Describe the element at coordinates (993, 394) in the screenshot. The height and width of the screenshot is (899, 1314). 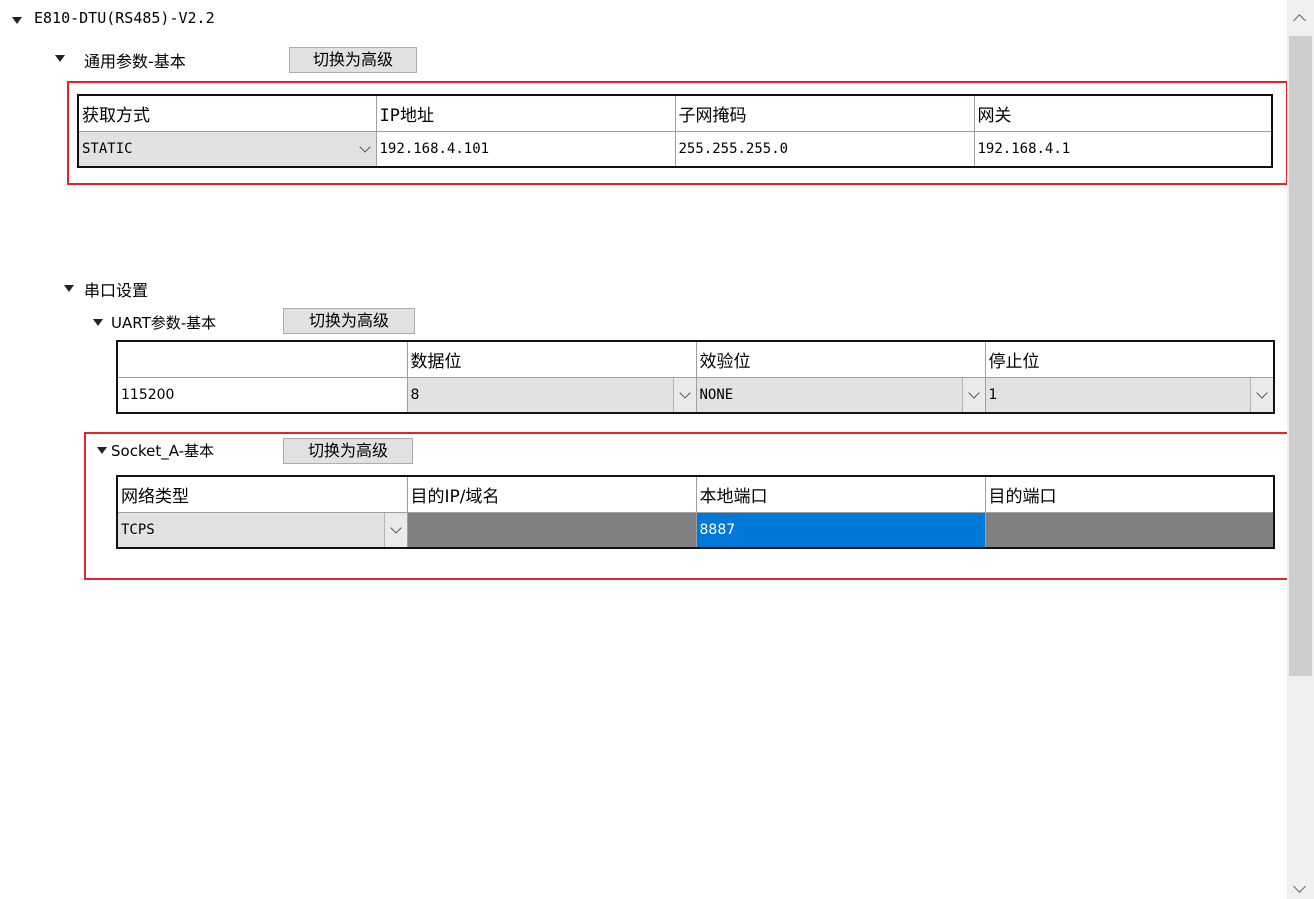
I see `stop-bits-value: 1` at that location.